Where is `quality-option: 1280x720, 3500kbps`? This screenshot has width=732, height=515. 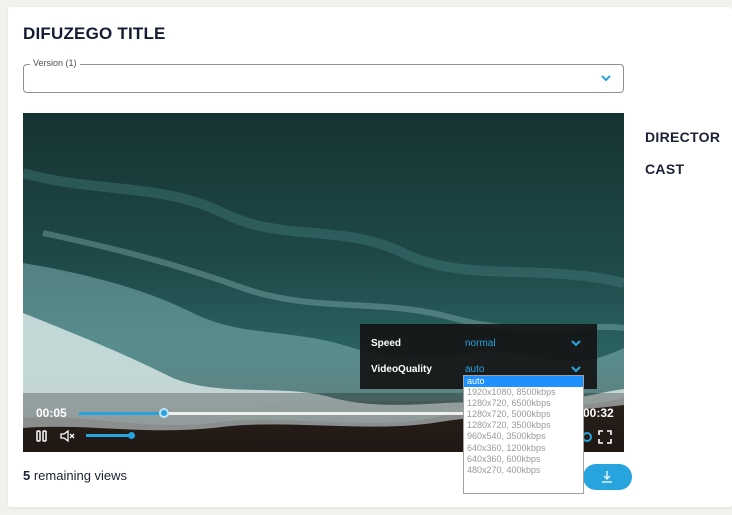 quality-option: 1280x720, 3500kbps is located at coordinates (523, 425).